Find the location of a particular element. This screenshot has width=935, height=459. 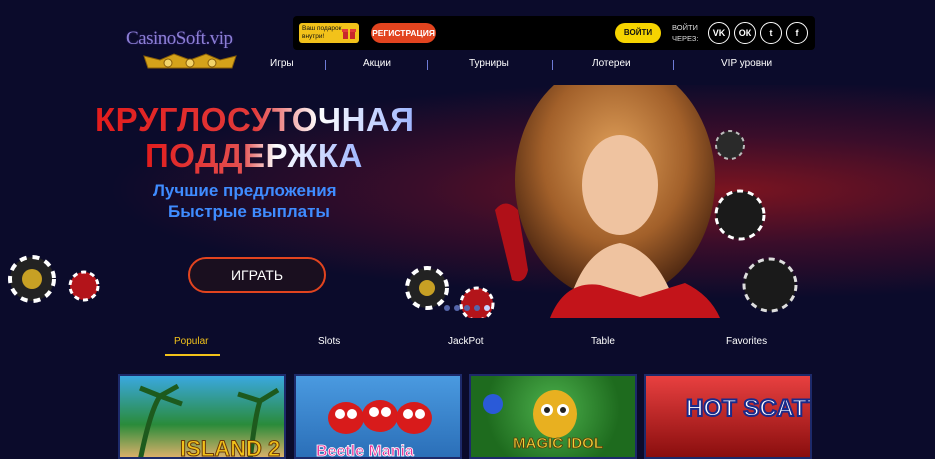

facebook-icon: f is located at coordinates (797, 33).